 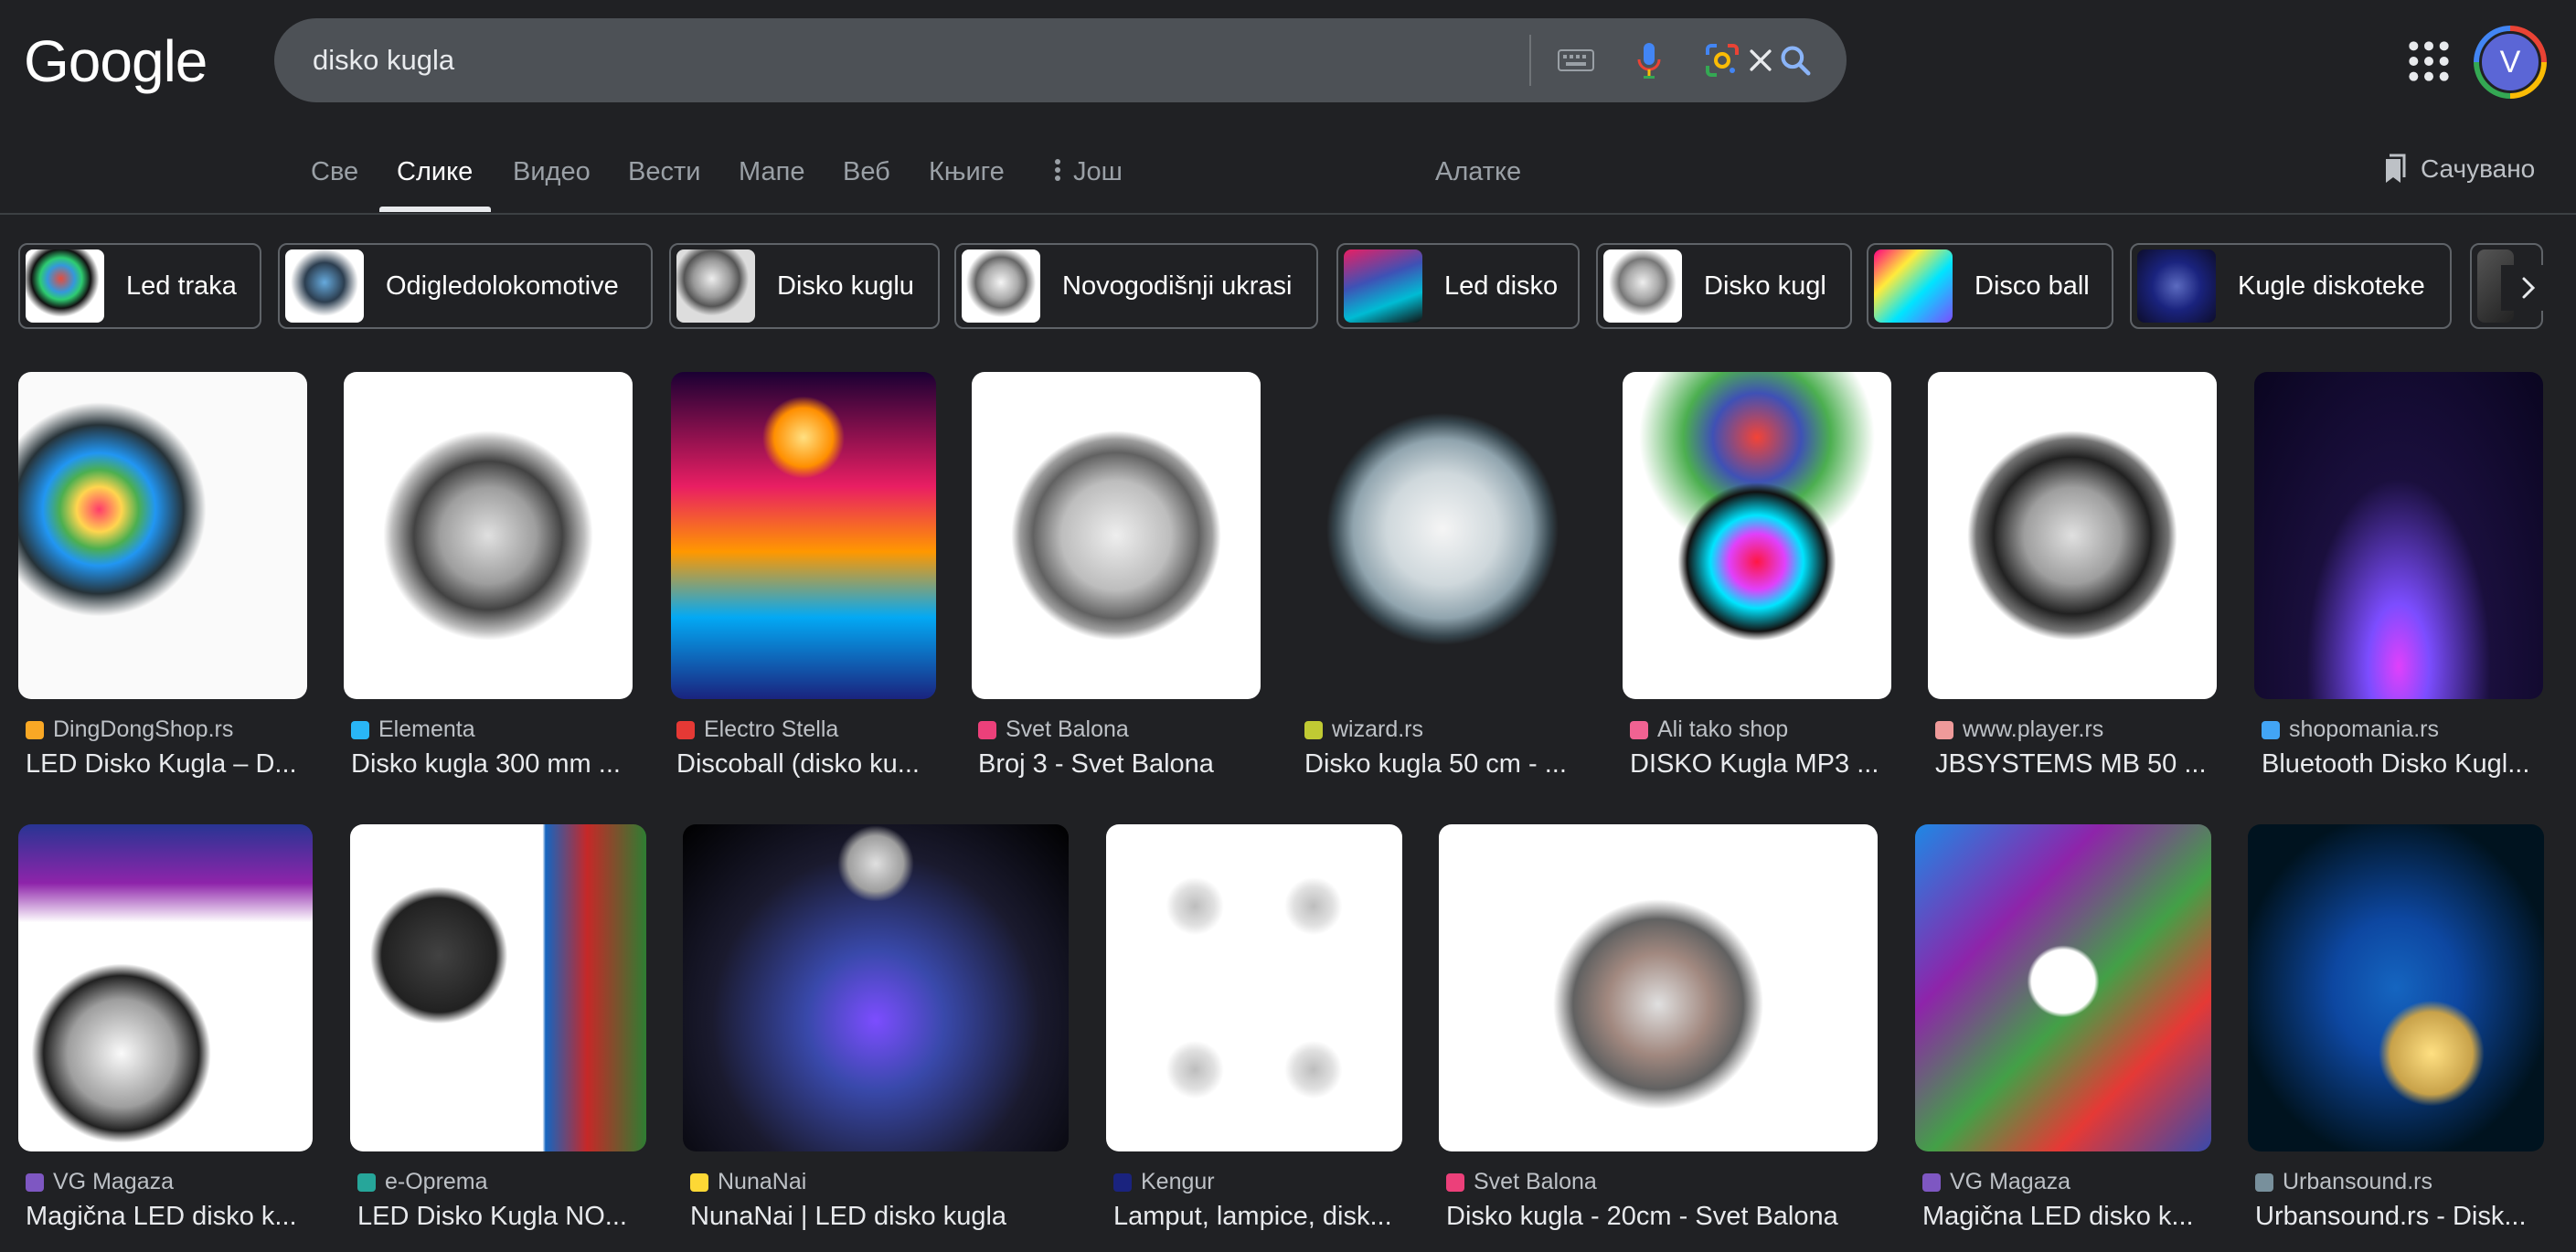 What do you see at coordinates (436, 1181) in the screenshot?
I see `result-source-label: e-Oprema` at bounding box center [436, 1181].